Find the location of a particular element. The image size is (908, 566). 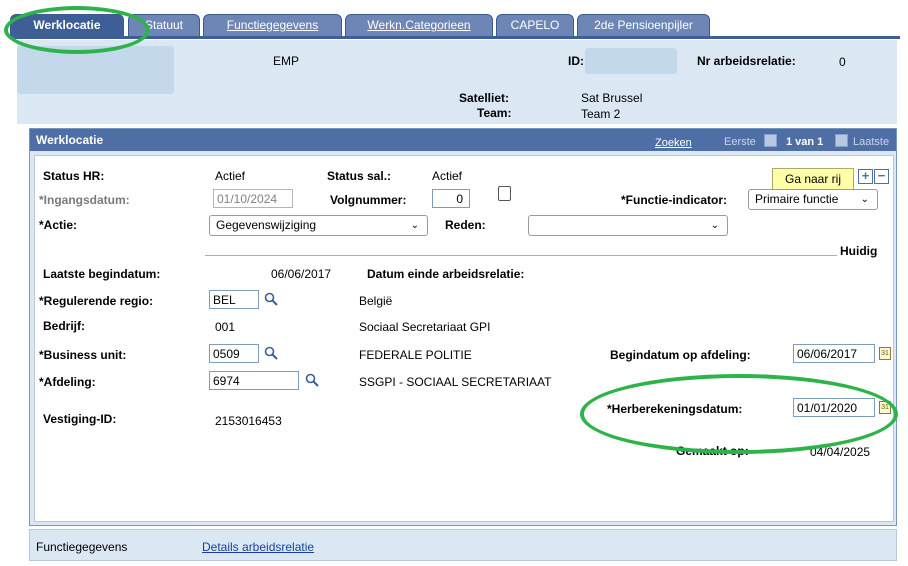

actie-label: *Actie: is located at coordinates (58, 225).